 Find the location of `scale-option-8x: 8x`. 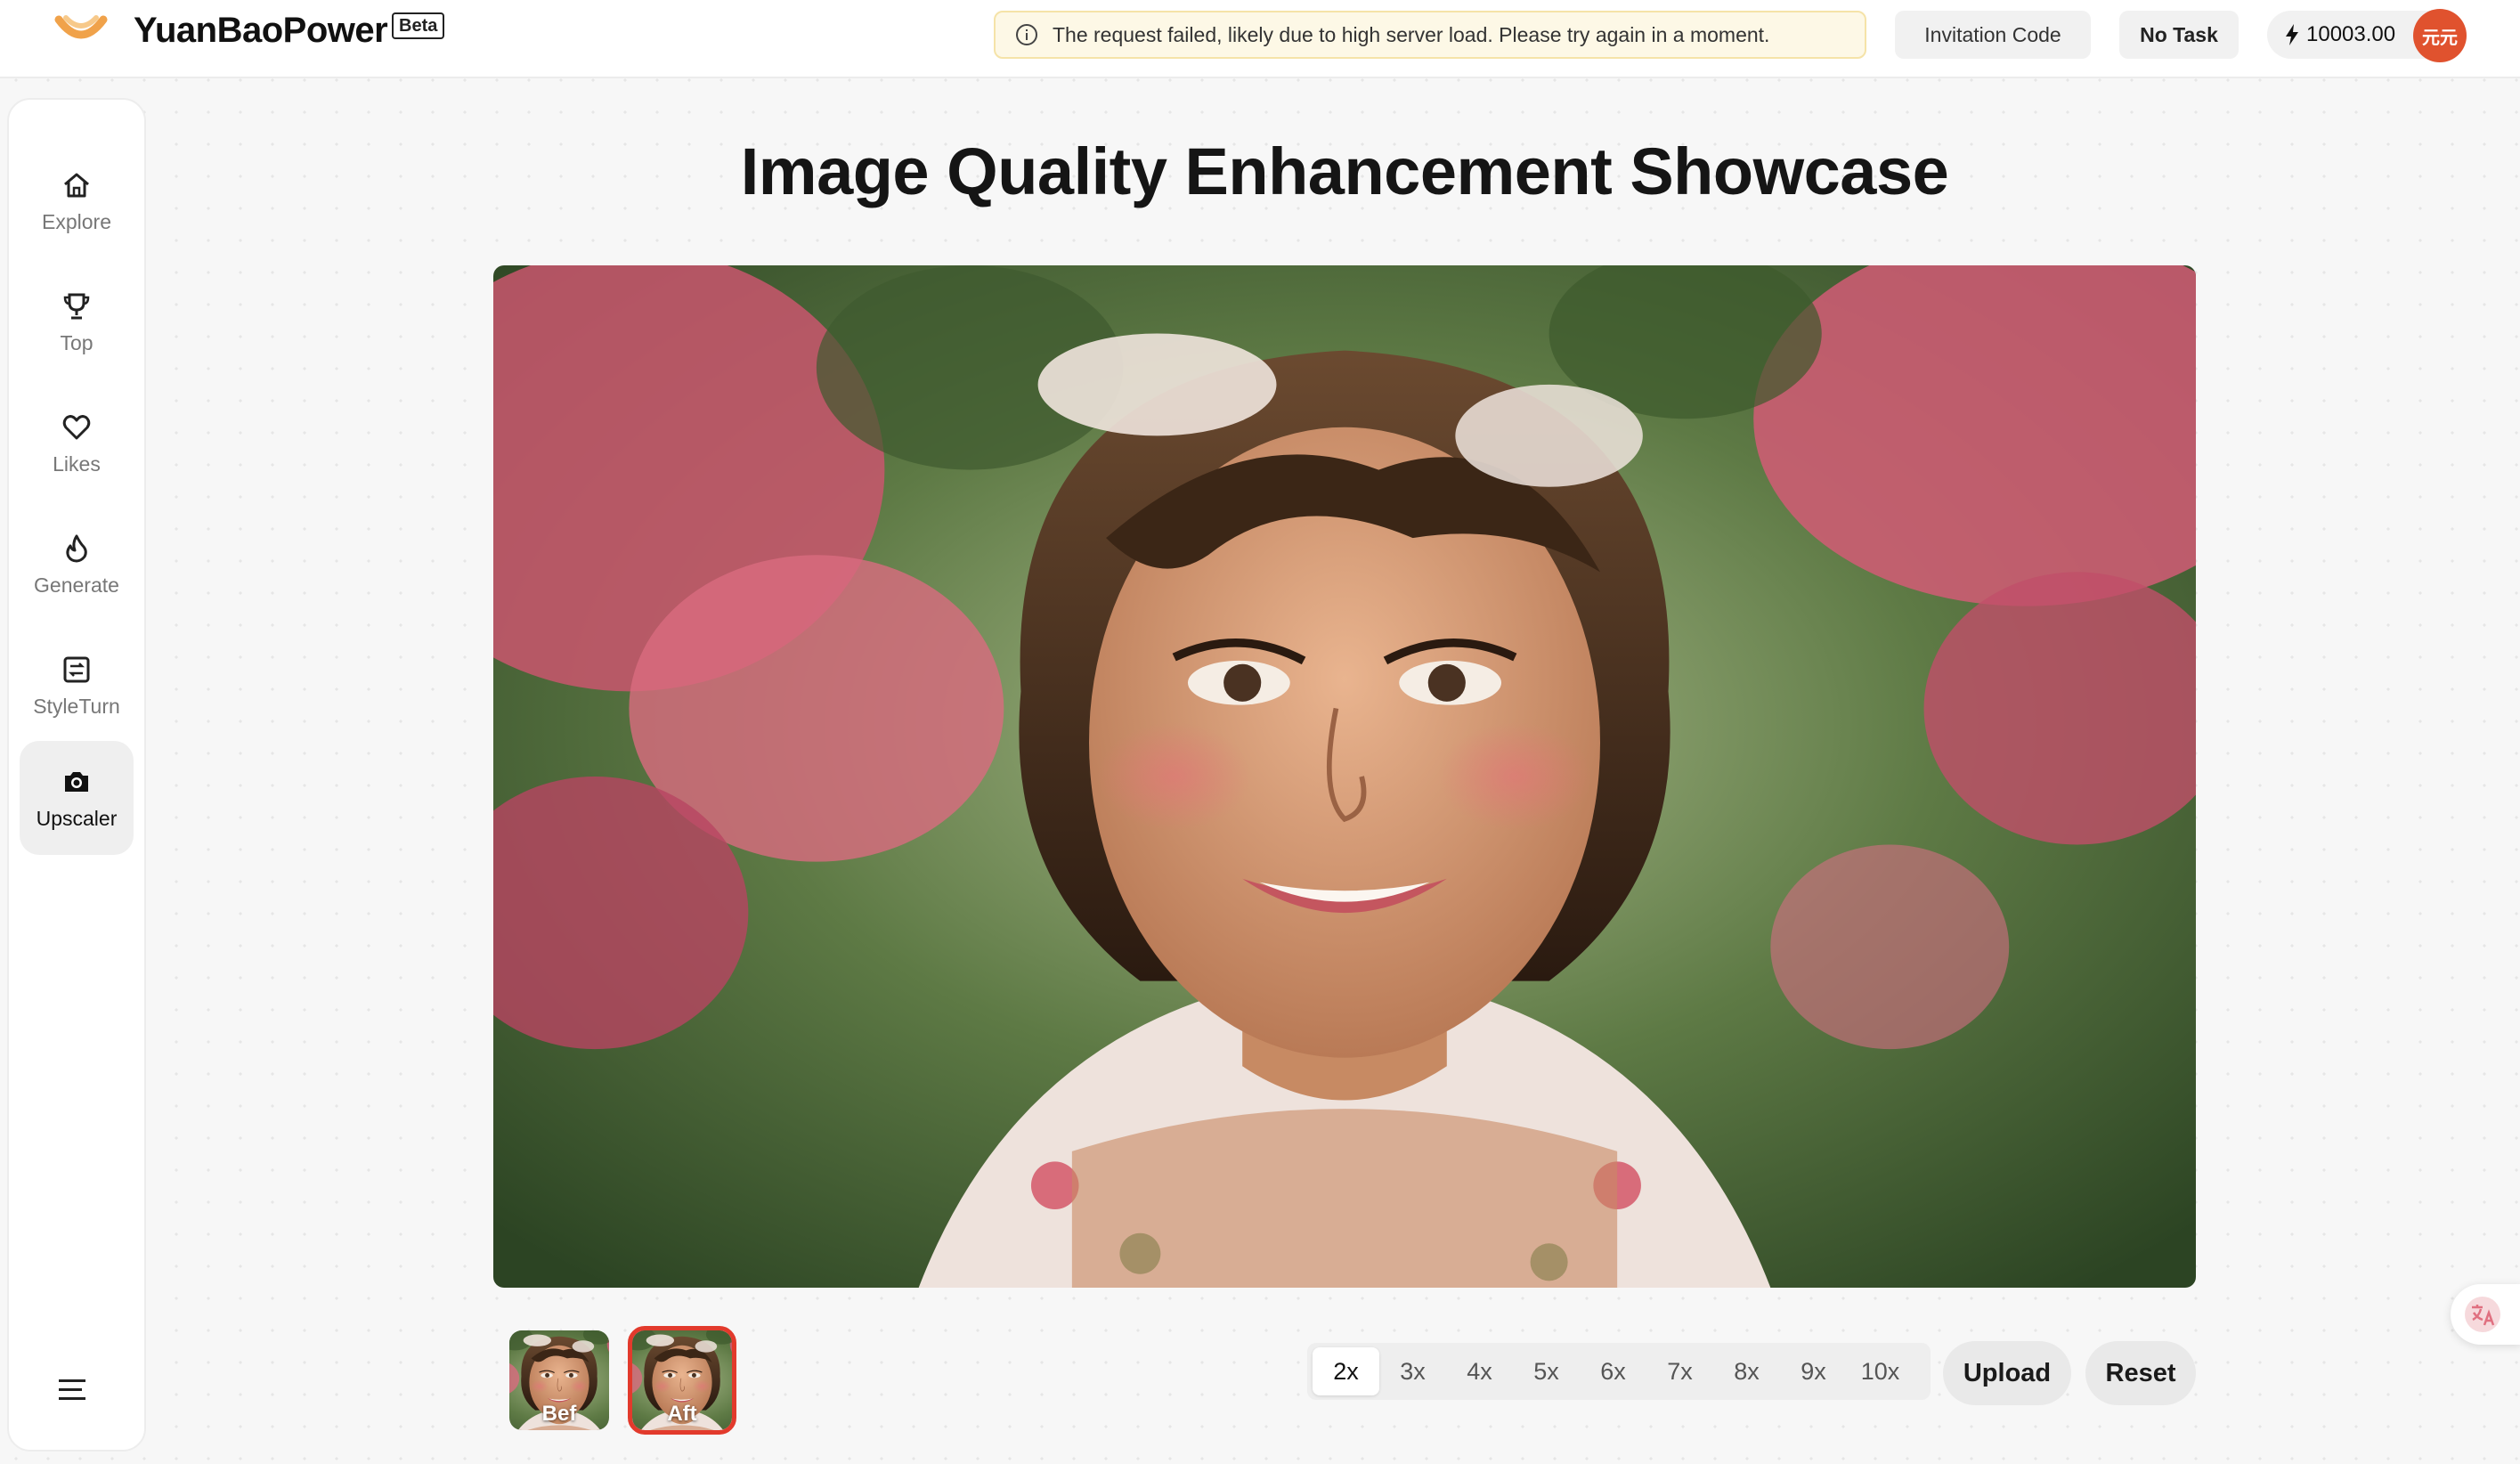

scale-option-8x: 8x is located at coordinates (1746, 1371).